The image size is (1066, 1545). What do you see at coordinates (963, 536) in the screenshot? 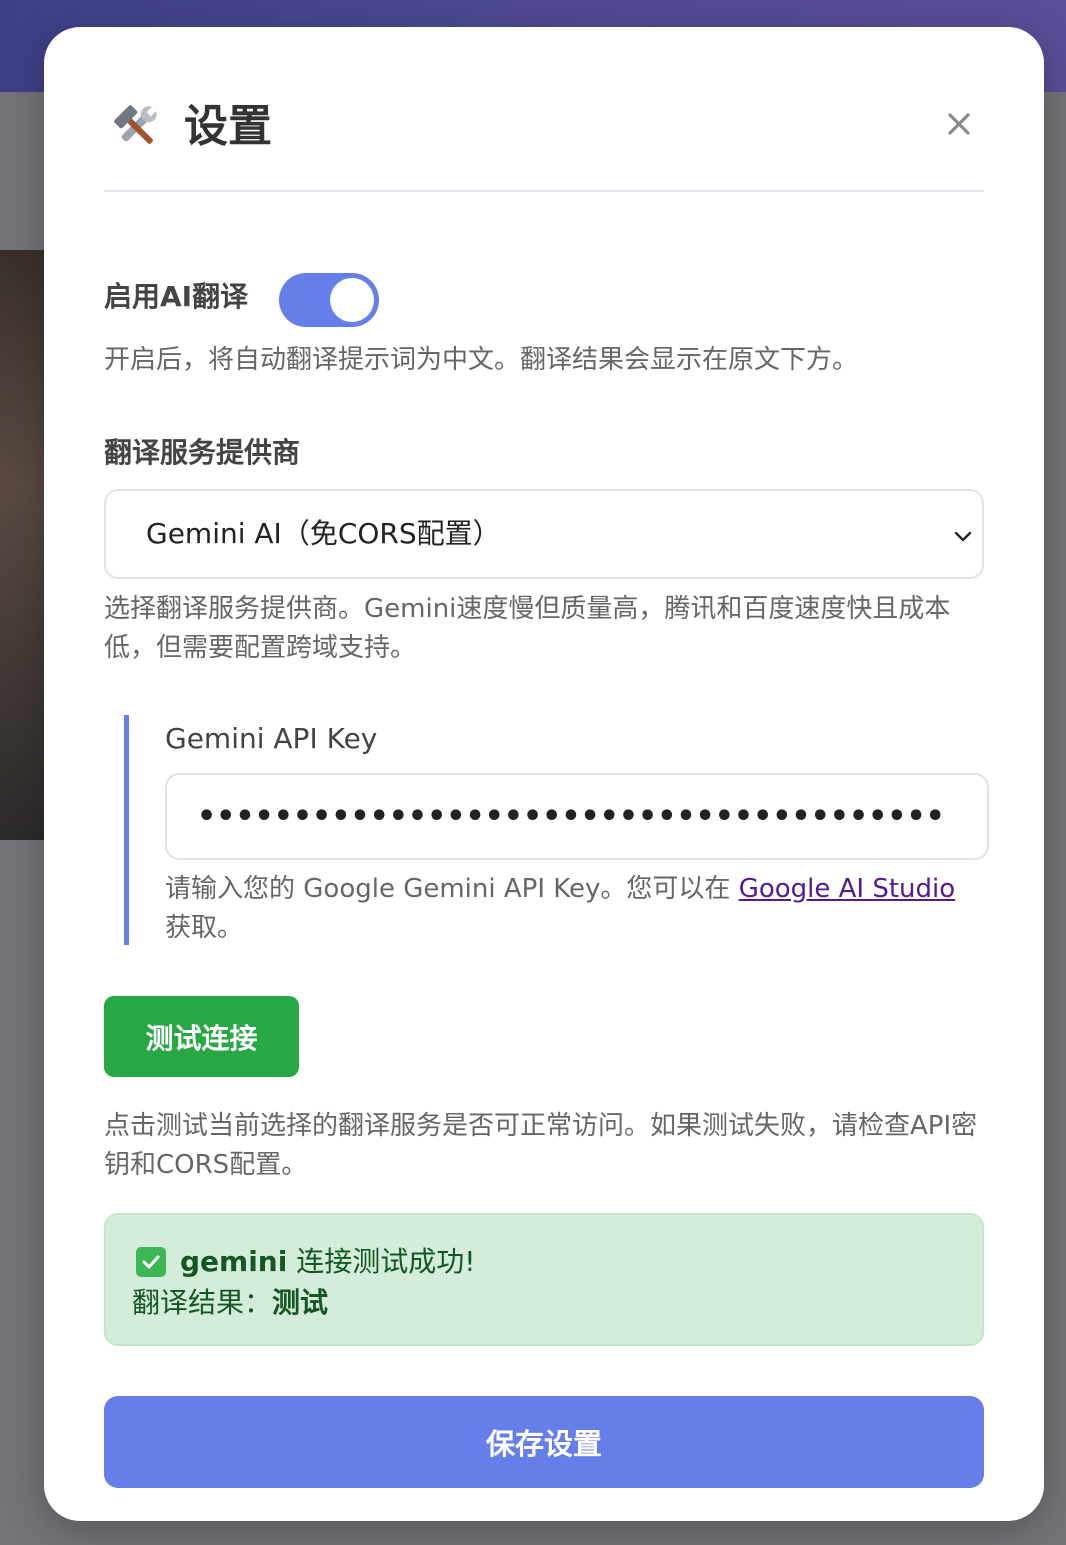
I see `chevron-down-icon` at bounding box center [963, 536].